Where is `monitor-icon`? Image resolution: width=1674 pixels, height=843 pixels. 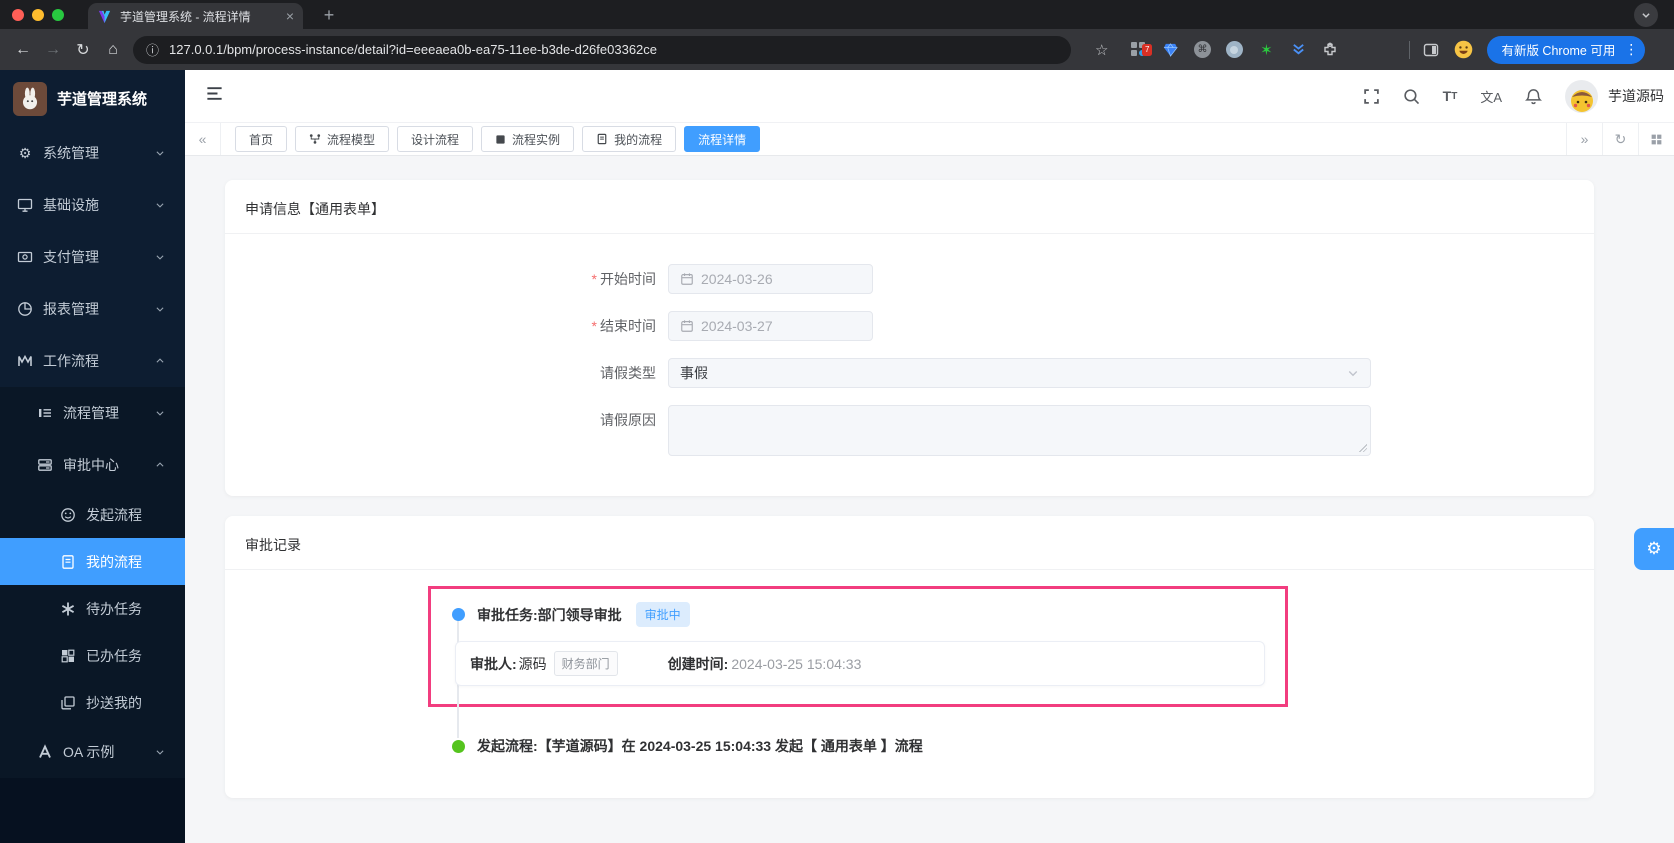 monitor-icon is located at coordinates (25, 205).